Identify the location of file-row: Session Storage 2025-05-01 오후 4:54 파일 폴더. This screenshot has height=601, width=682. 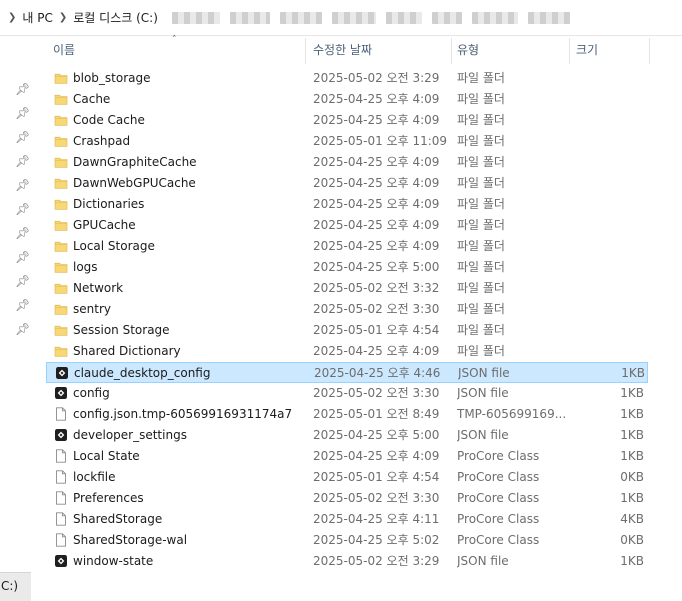
(347, 330).